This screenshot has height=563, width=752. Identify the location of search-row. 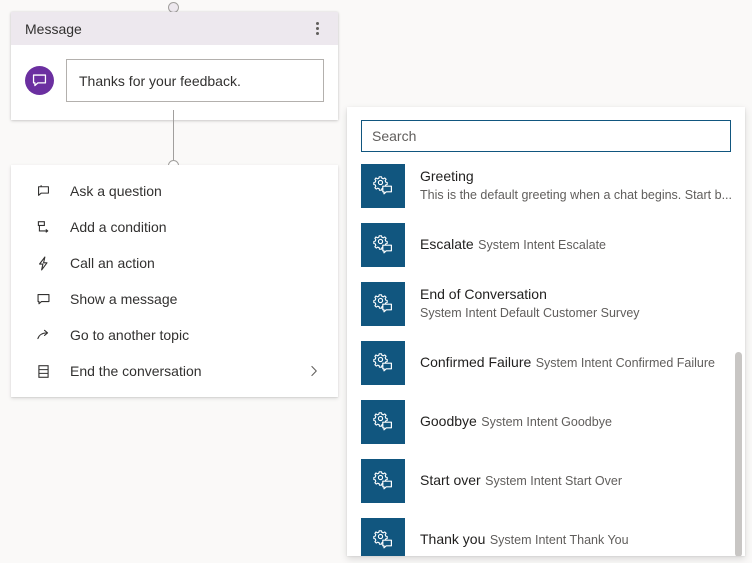
(546, 129).